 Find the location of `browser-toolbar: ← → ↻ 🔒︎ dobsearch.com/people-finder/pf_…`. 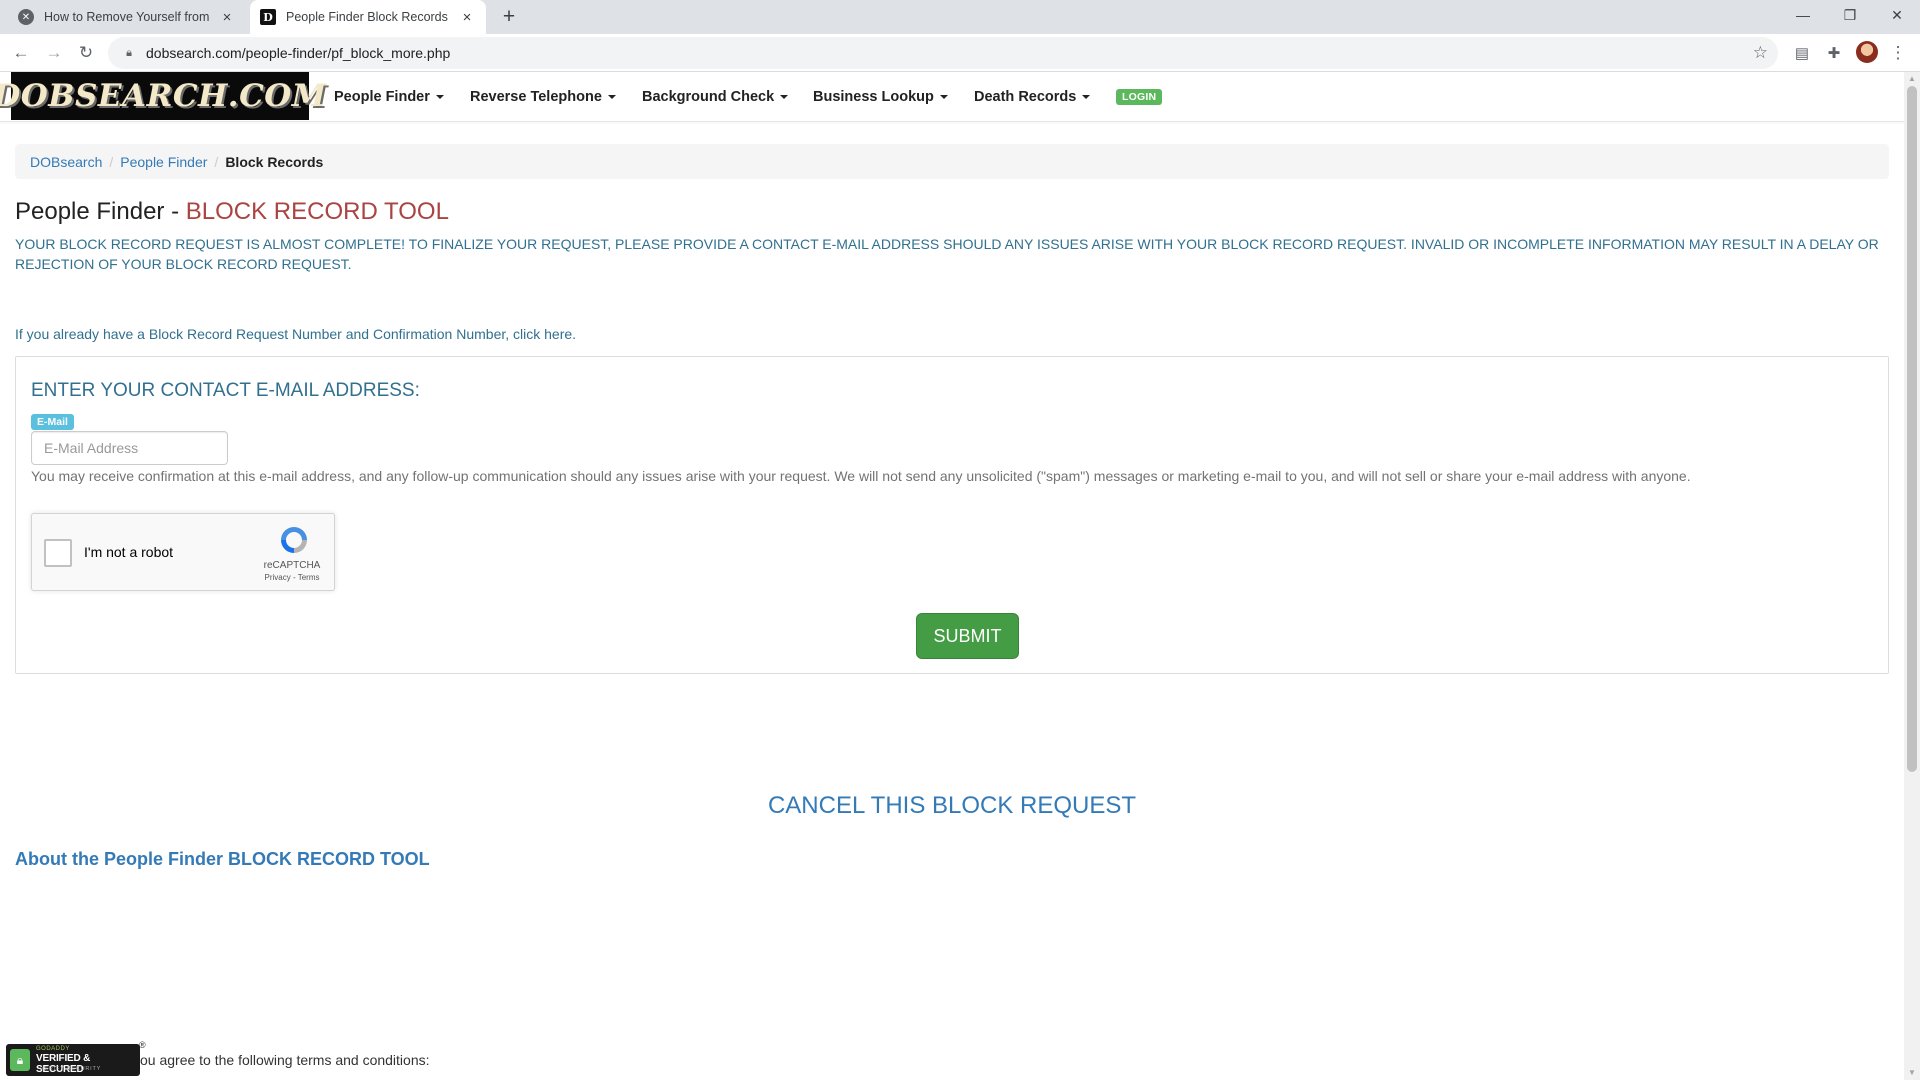

browser-toolbar: ← → ↻ 🔒︎ dobsearch.com/people-finder/pf_… is located at coordinates (960, 53).